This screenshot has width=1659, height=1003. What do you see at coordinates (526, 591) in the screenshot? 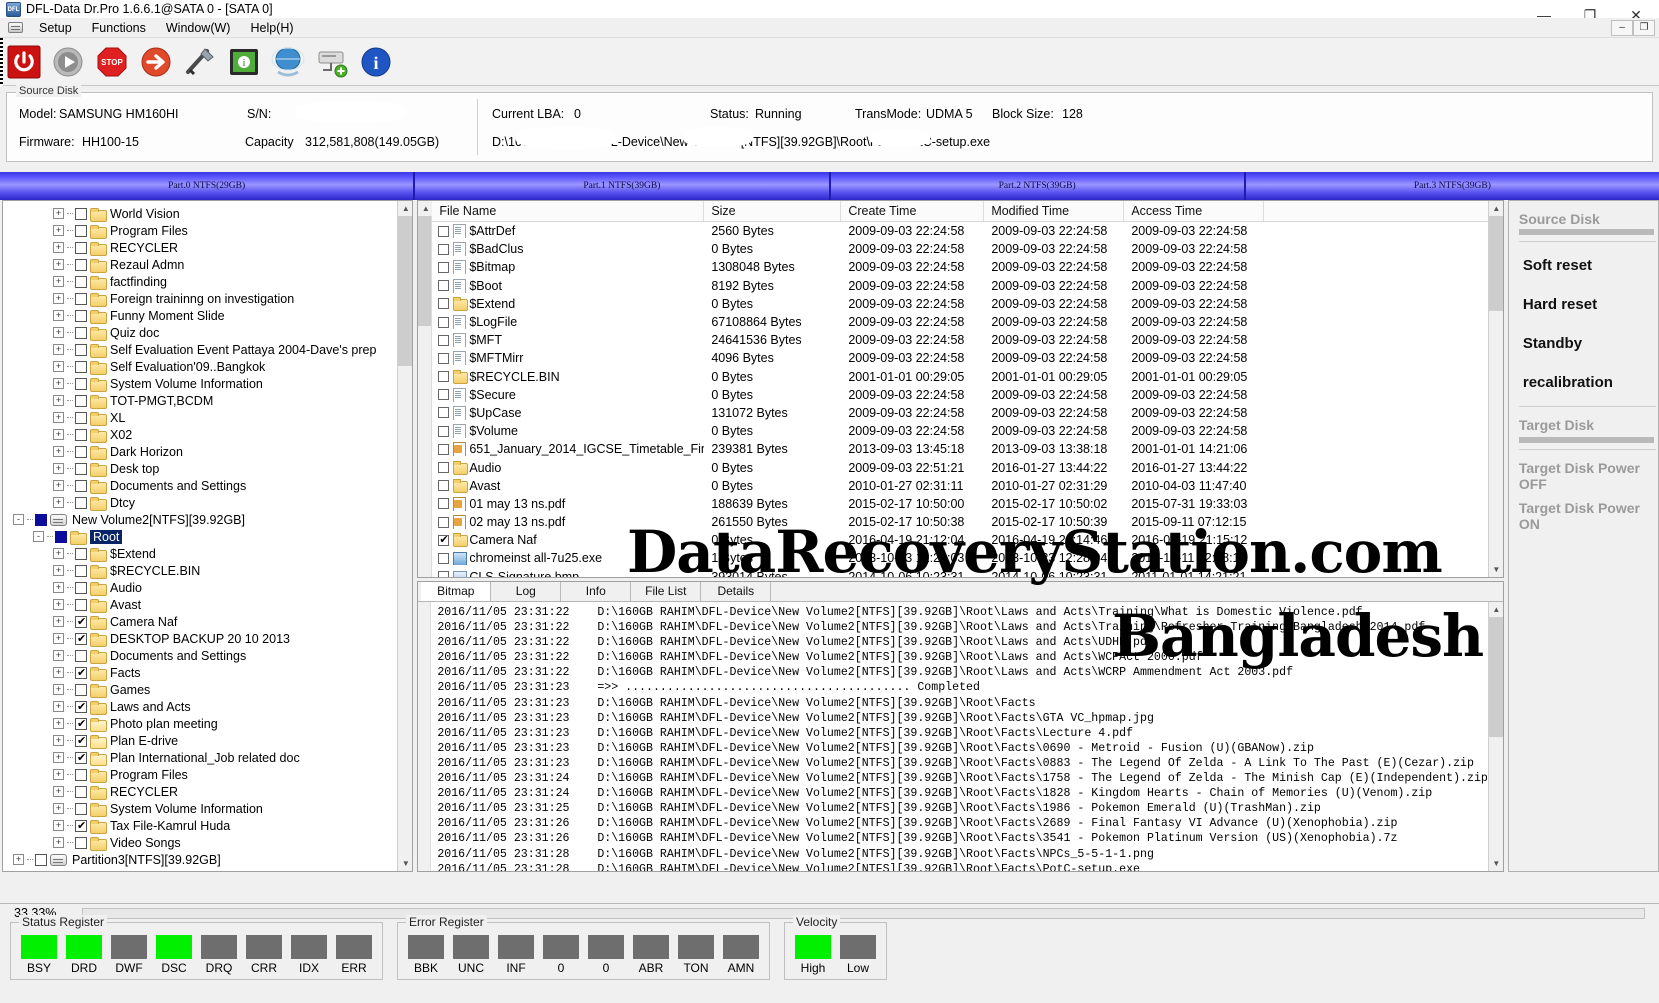
I see `log-tab-log: Log` at bounding box center [526, 591].